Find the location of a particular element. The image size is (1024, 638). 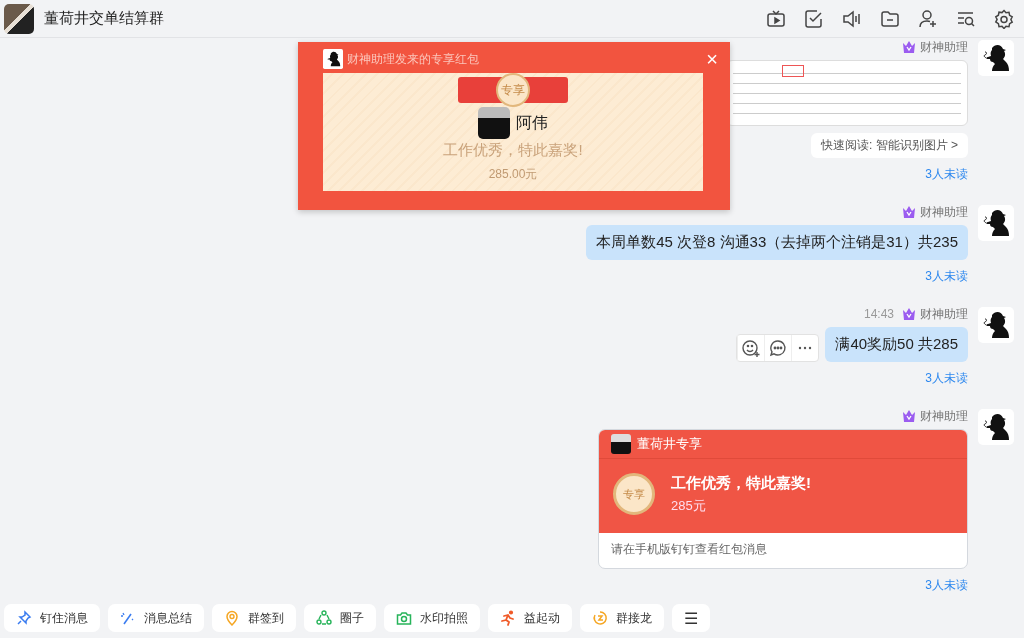

recipient-name: 阿伟 is located at coordinates (532, 122).